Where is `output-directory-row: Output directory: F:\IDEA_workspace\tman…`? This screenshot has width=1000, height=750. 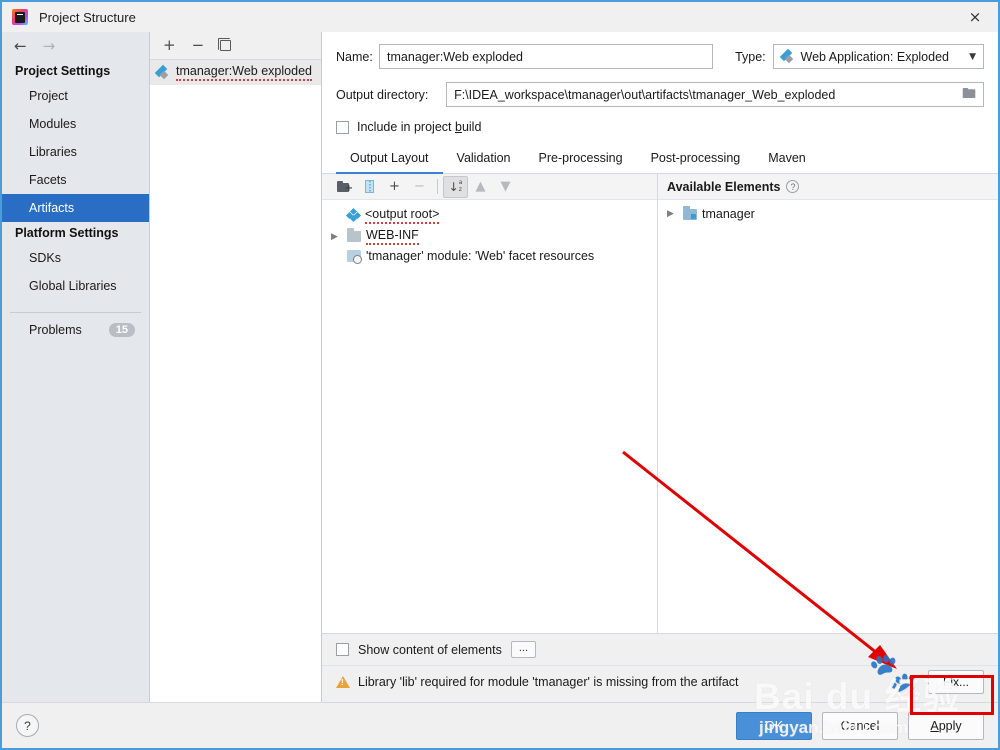
output-directory-row: Output directory: F:\IDEA_workspace\tman… is located at coordinates (660, 94).